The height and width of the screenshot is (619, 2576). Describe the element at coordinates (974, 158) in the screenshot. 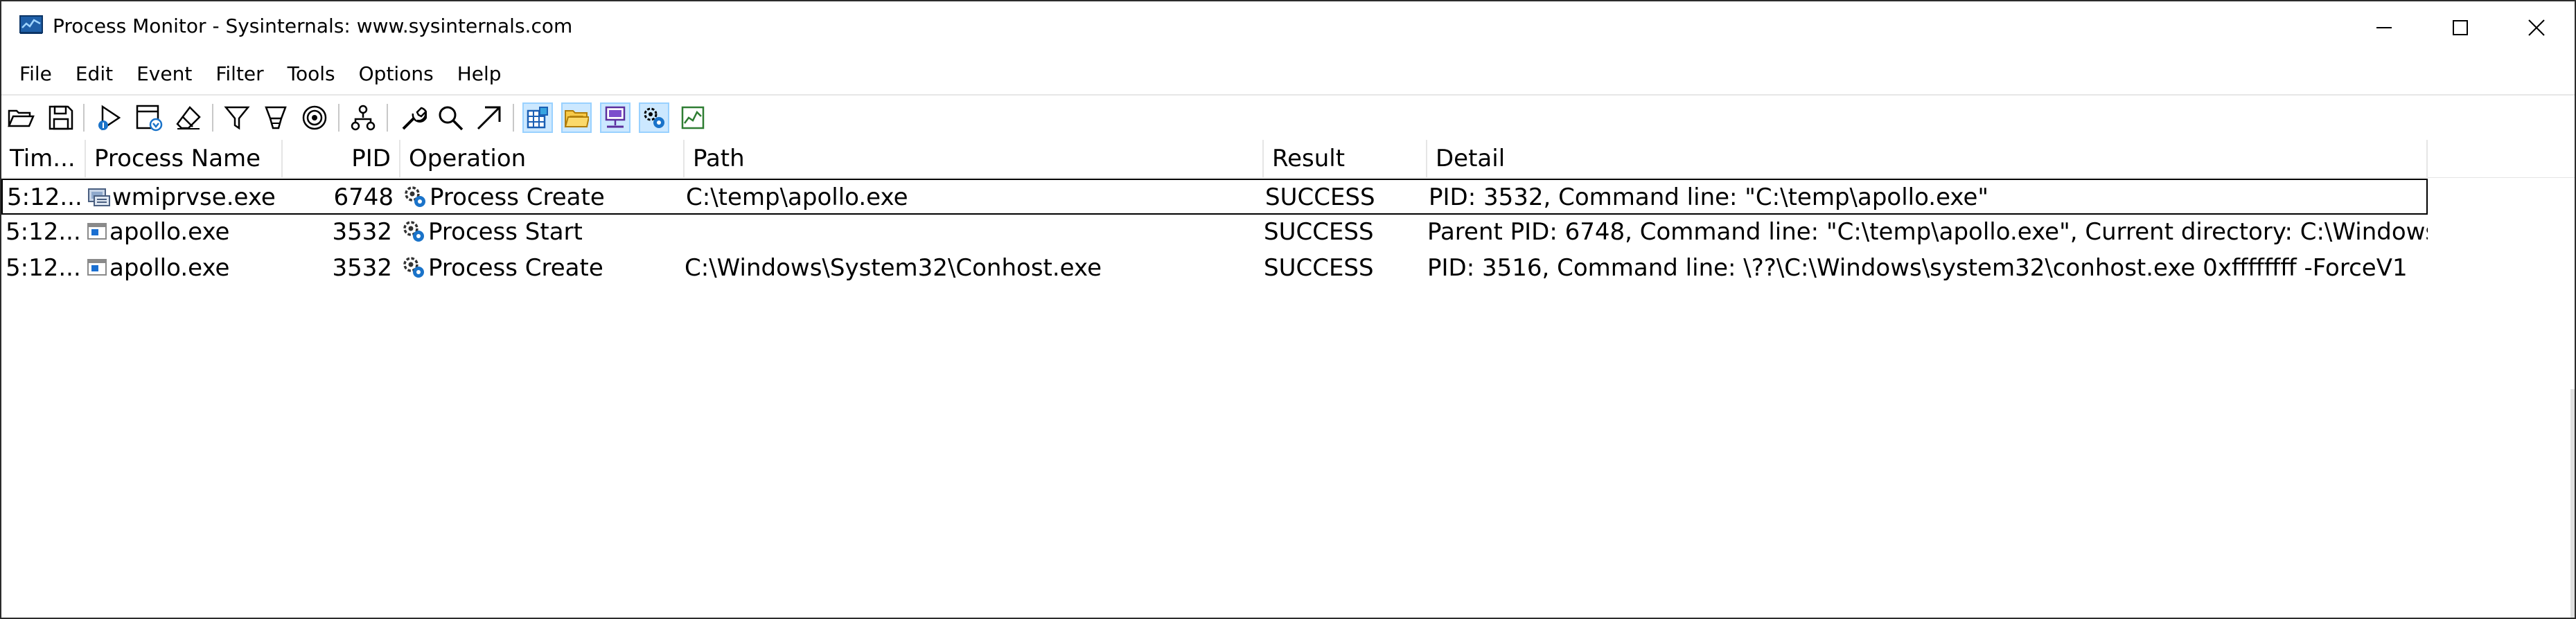

I see `column-header-path: Path` at that location.